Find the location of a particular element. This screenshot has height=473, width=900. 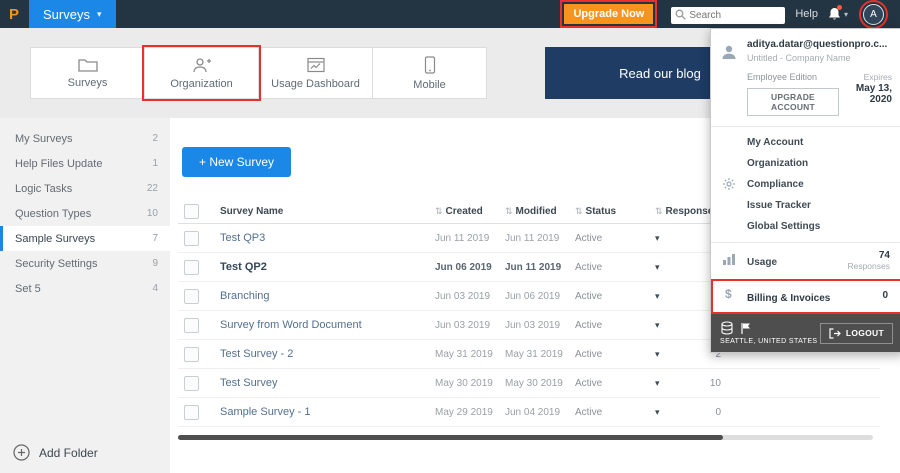

menu-item-my-account: My Account is located at coordinates (805, 142).